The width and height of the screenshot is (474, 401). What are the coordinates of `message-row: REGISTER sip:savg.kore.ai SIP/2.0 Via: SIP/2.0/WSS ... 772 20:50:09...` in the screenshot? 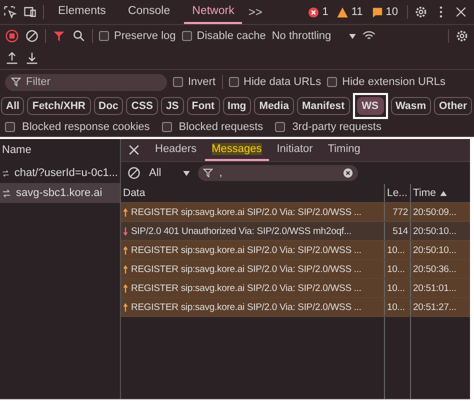 It's located at (295, 212).